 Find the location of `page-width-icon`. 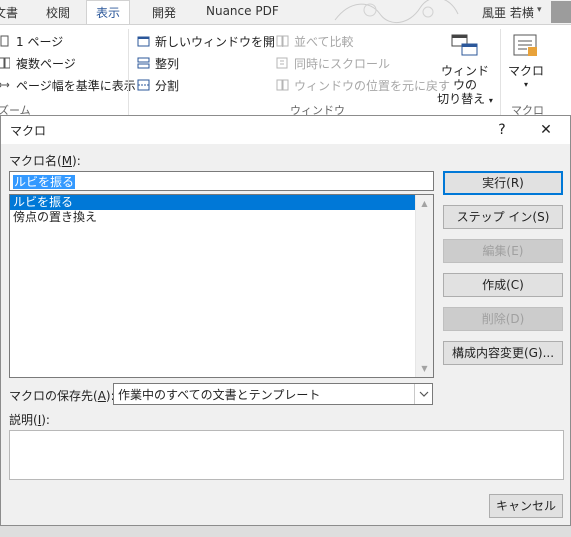

page-width-icon is located at coordinates (6, 85).